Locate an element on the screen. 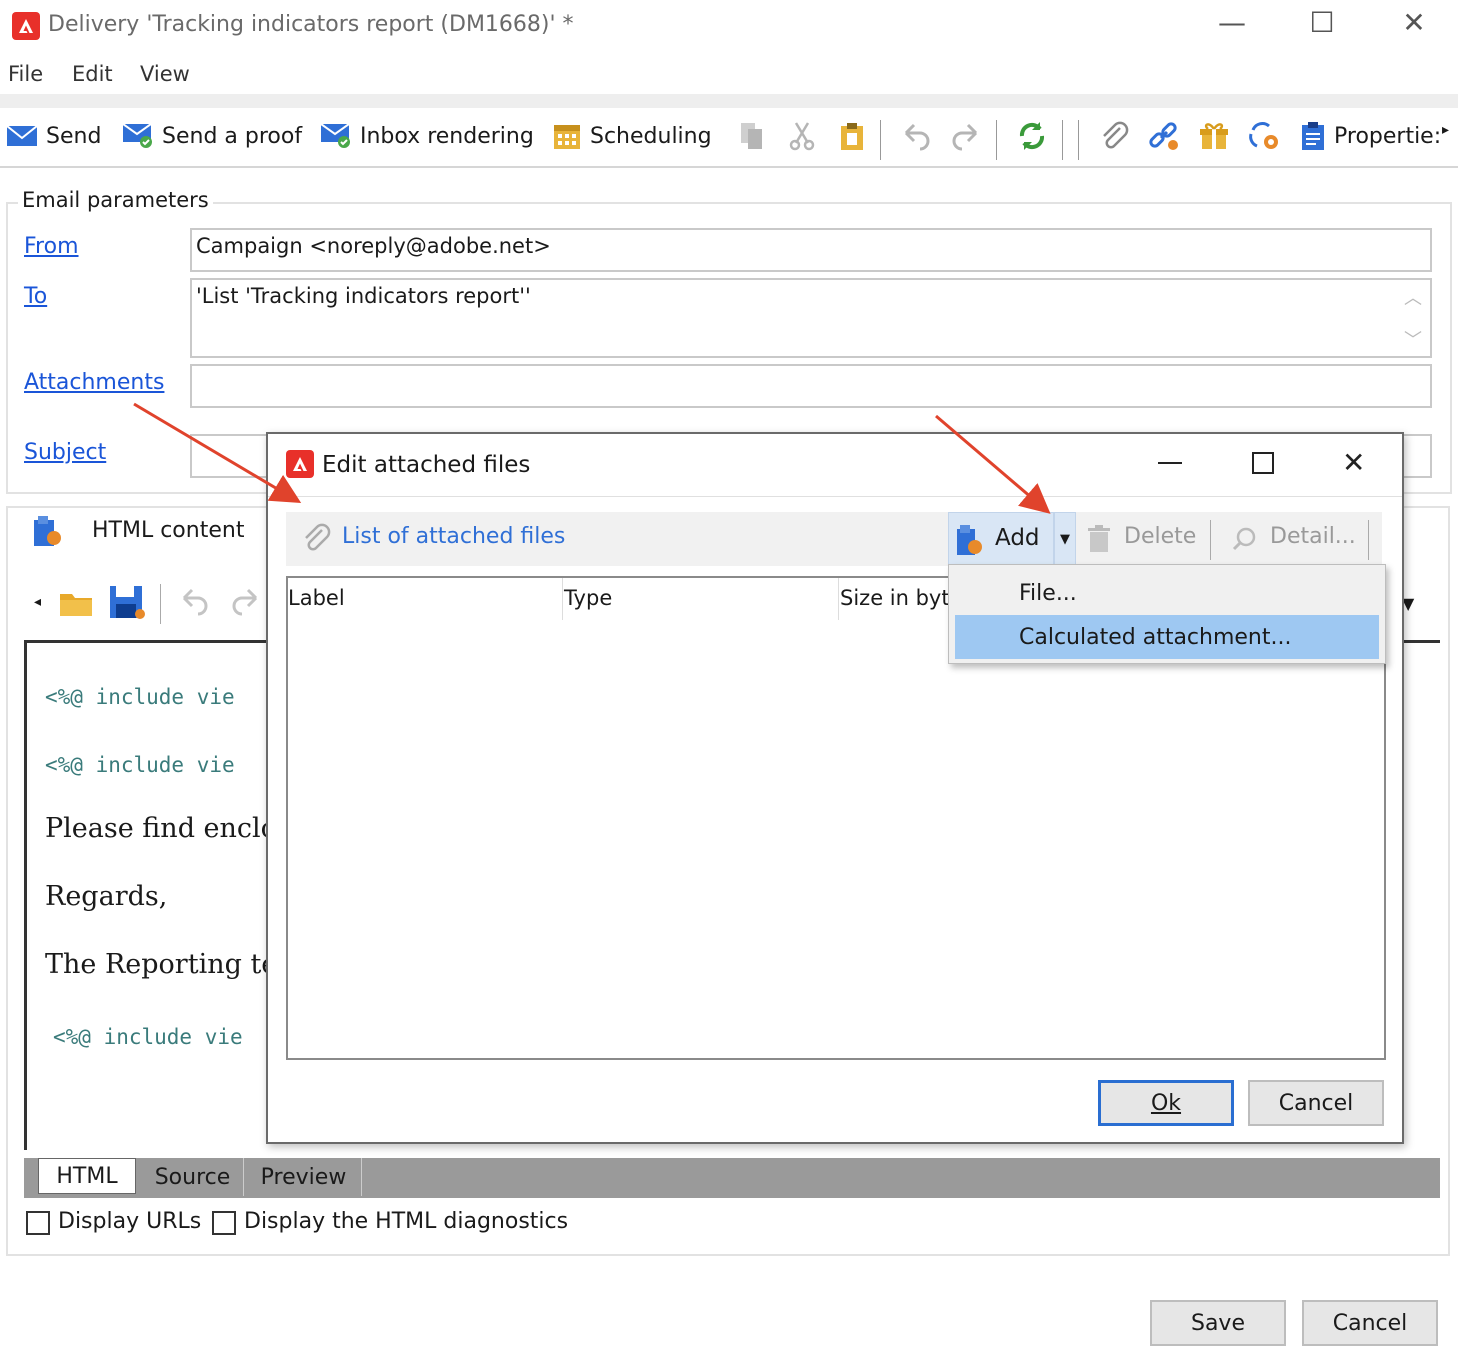  annotation-arrows is located at coordinates (592, 458).